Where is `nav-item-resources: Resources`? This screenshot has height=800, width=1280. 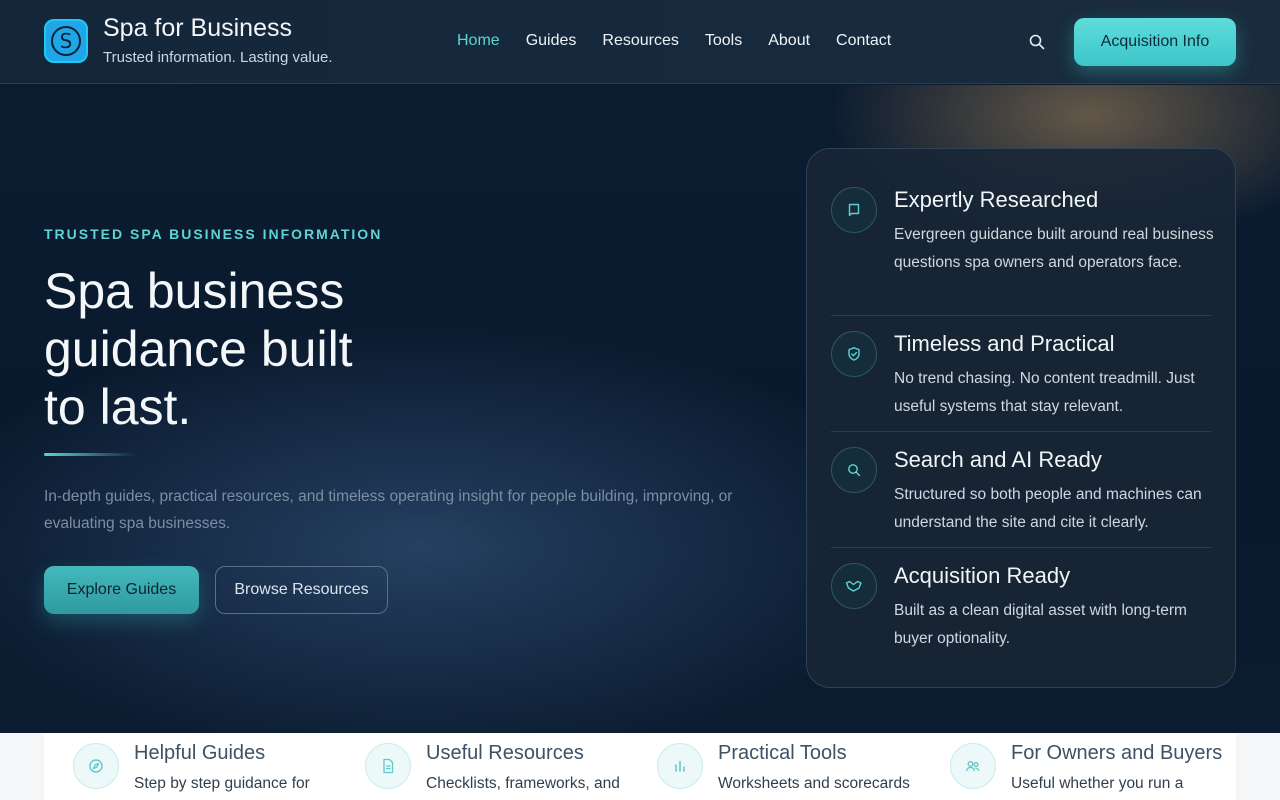 nav-item-resources: Resources is located at coordinates (640, 41).